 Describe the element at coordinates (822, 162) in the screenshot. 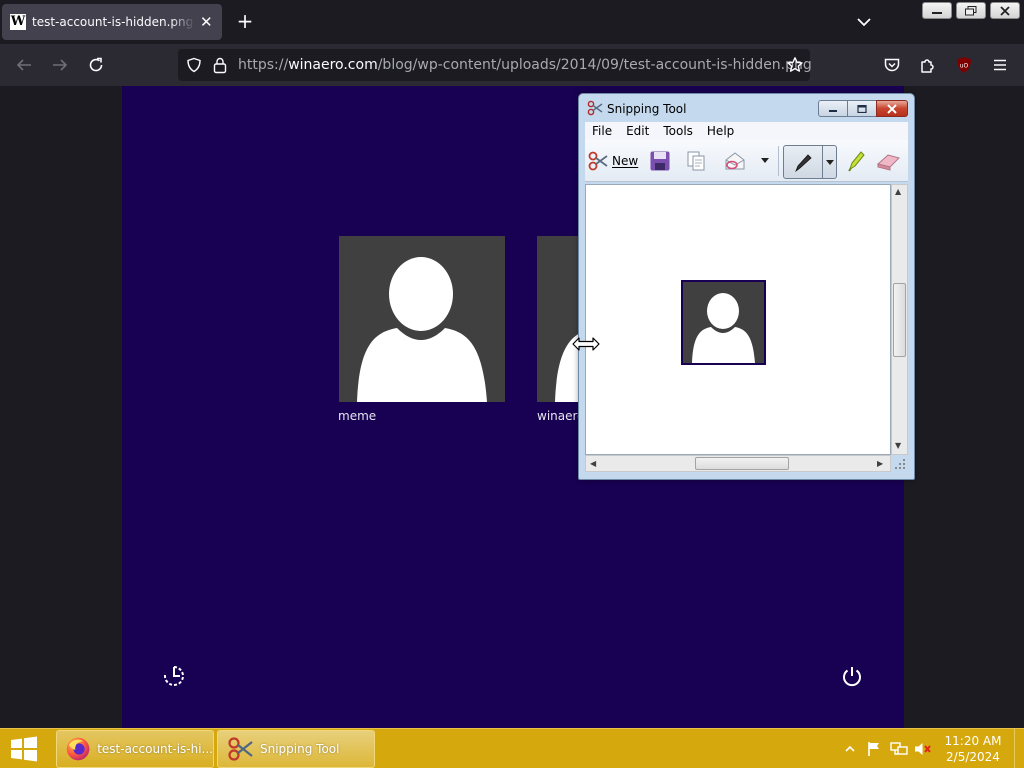

I see `pen-split-divider` at that location.